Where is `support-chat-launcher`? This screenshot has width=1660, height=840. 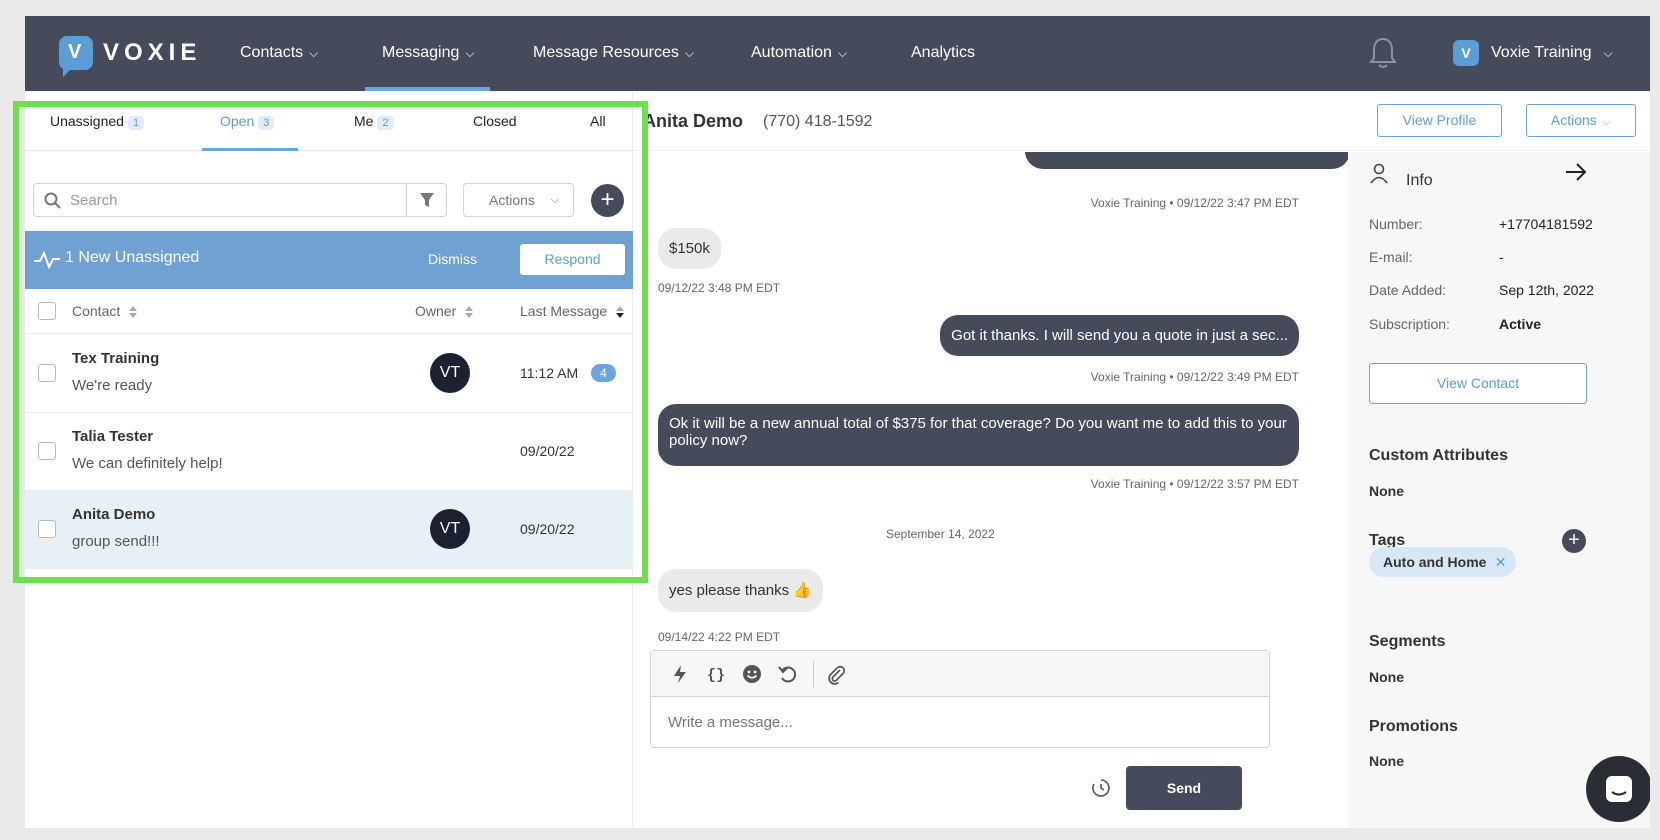
support-chat-launcher is located at coordinates (1618, 789).